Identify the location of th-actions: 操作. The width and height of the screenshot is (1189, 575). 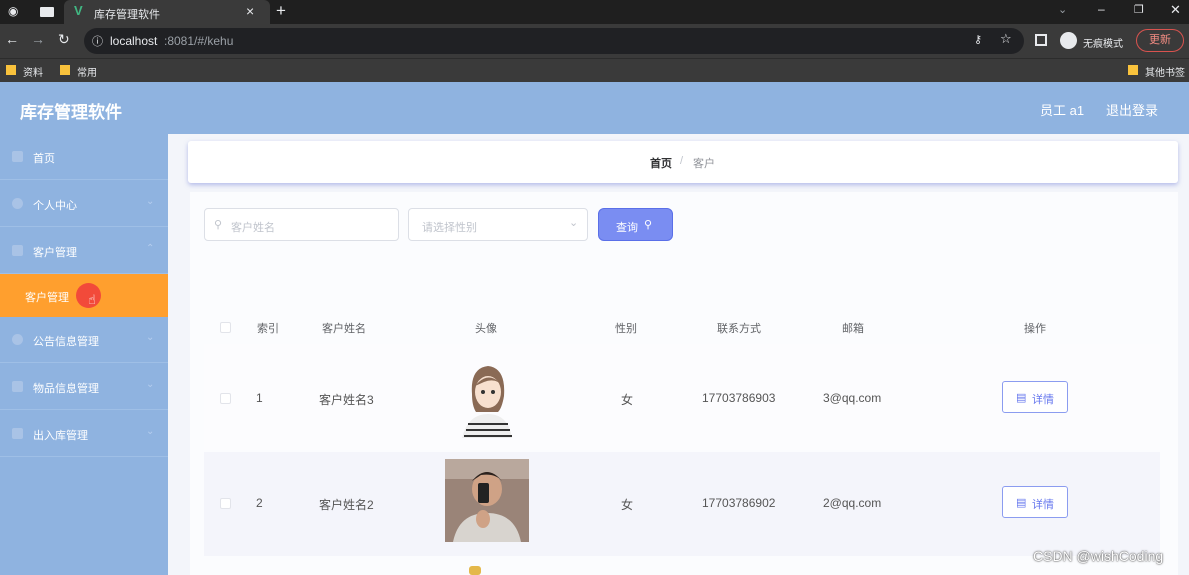
(1035, 329).